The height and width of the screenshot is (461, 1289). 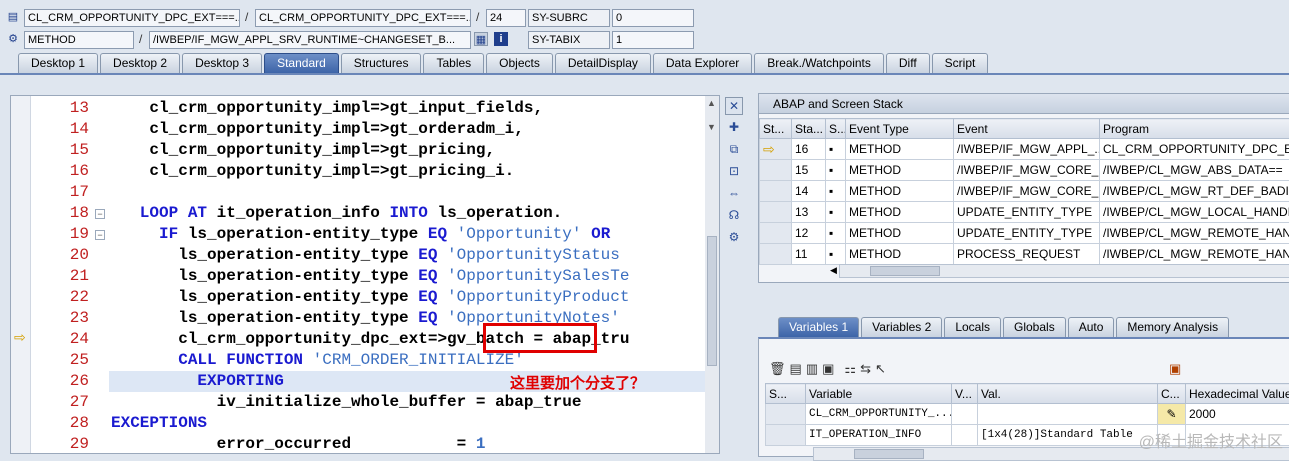 I want to click on tab-data-explorer: Data Explorer, so click(x=702, y=63).